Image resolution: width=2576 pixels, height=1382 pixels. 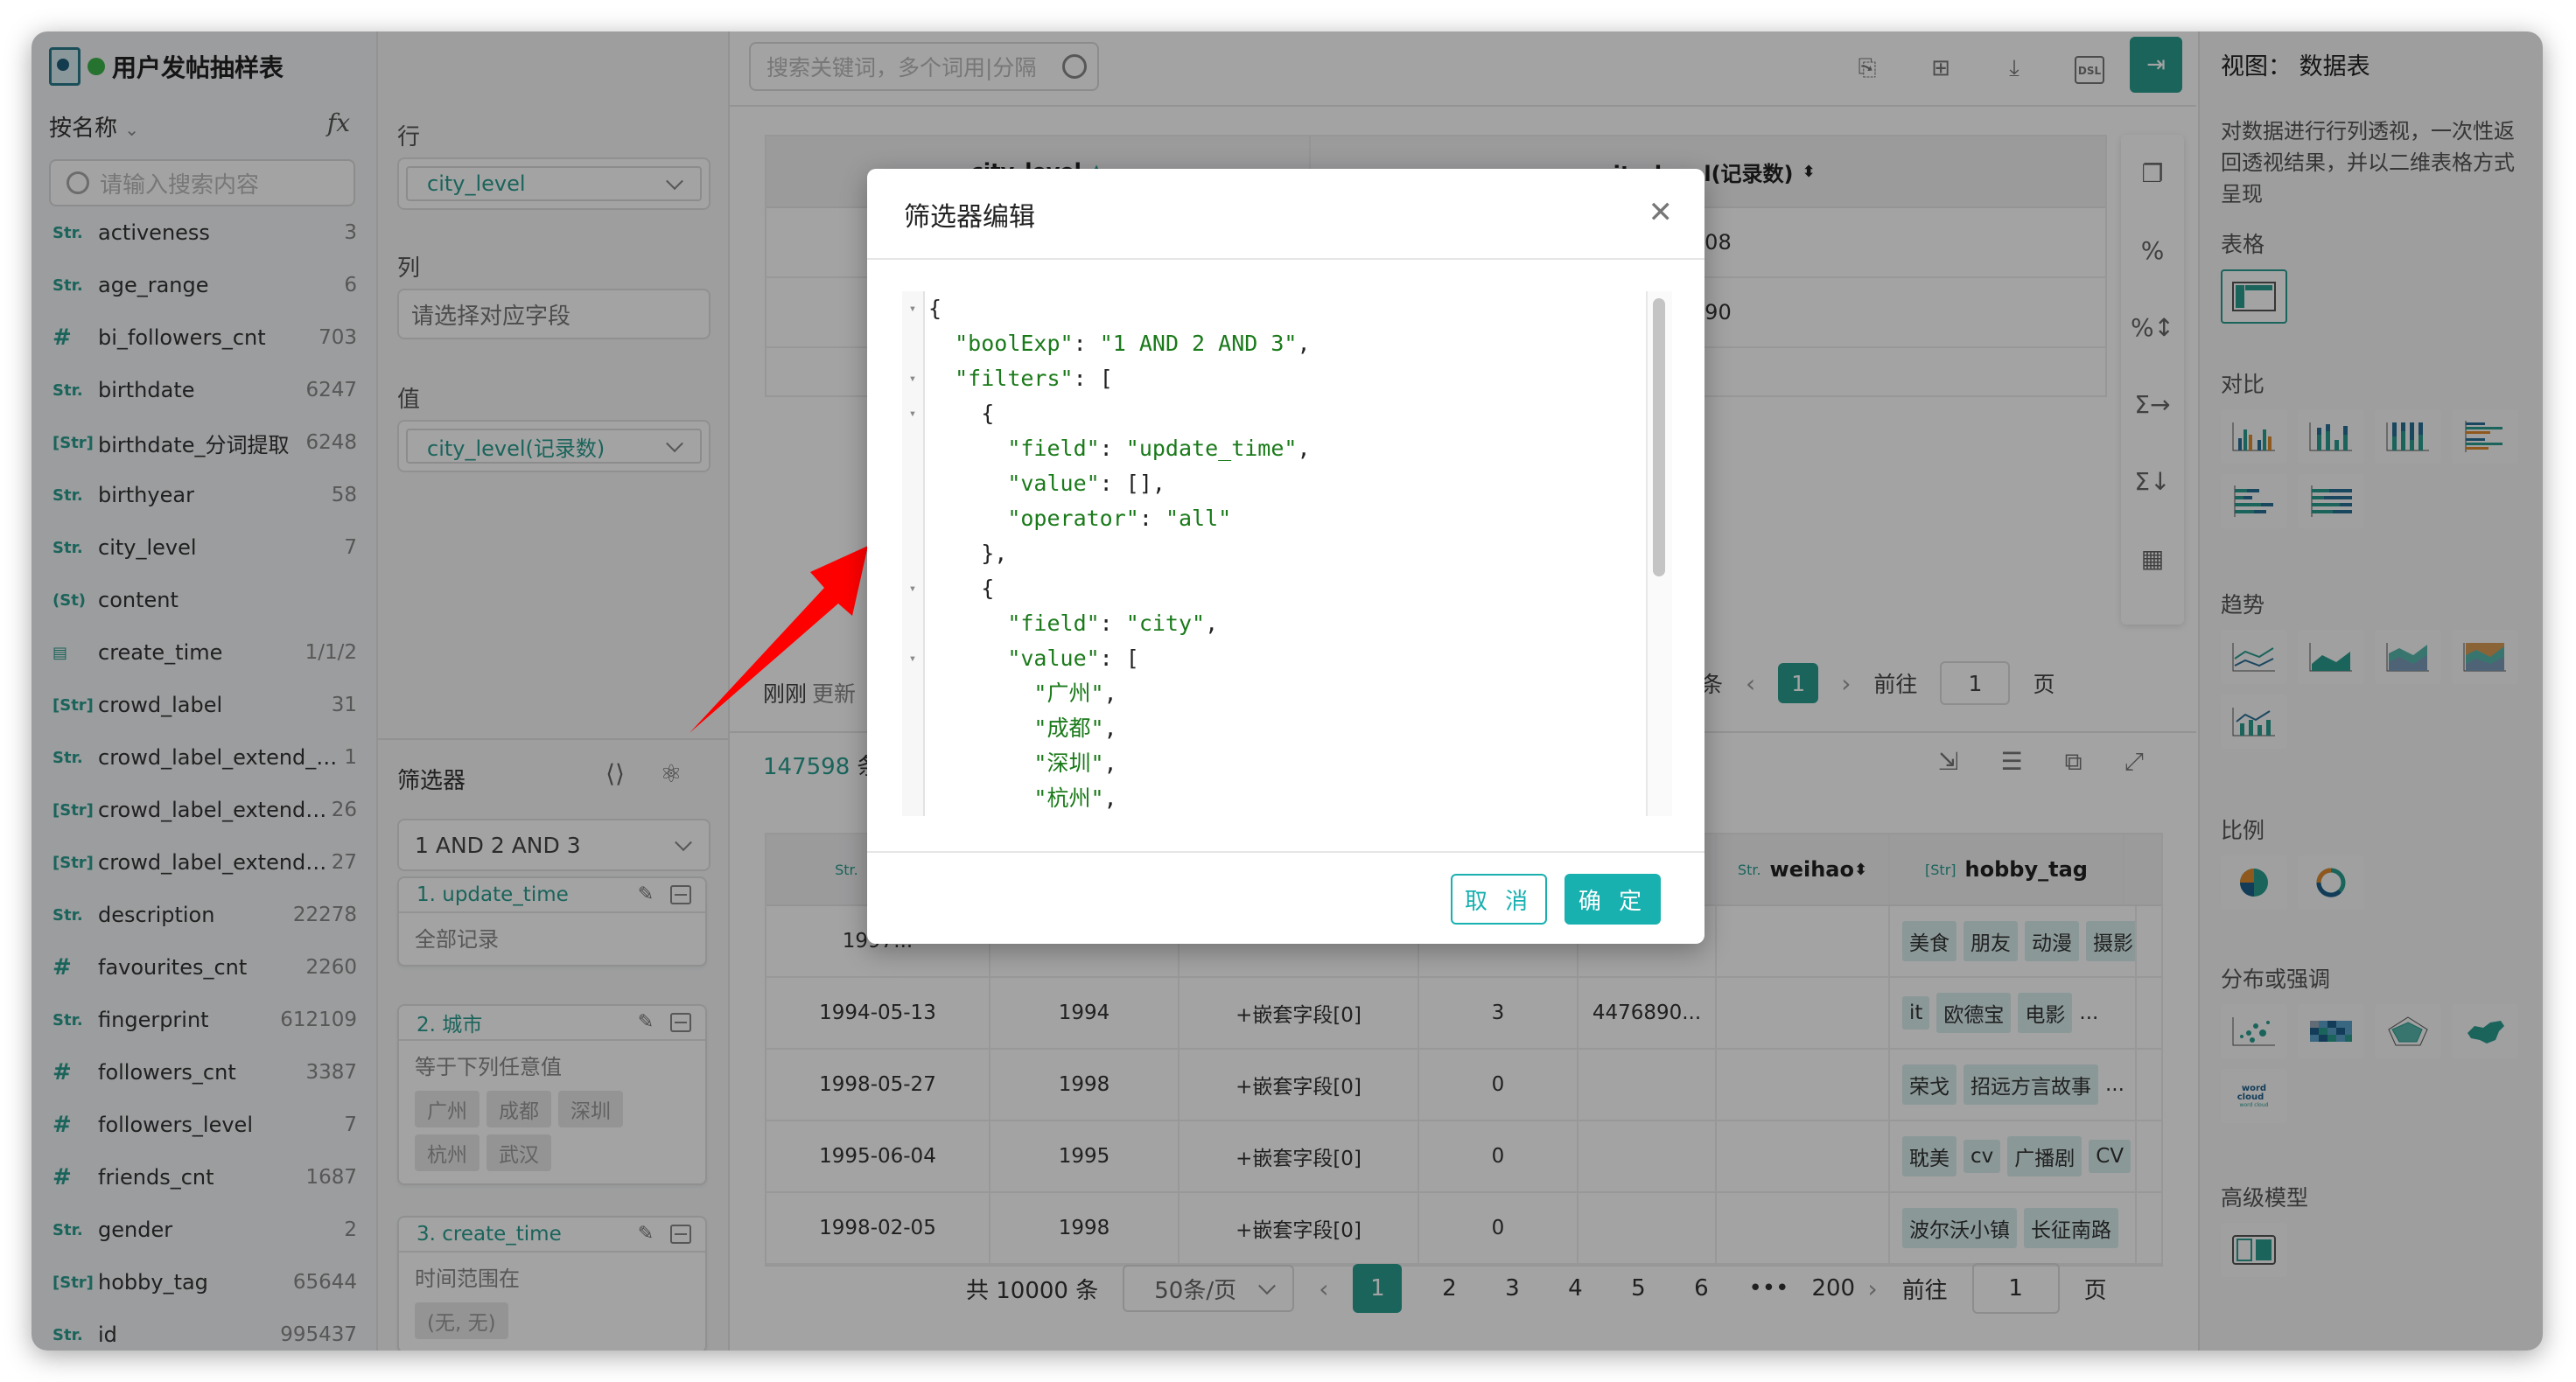 What do you see at coordinates (1211, 448) in the screenshot?
I see `json-value: "update_time"` at bounding box center [1211, 448].